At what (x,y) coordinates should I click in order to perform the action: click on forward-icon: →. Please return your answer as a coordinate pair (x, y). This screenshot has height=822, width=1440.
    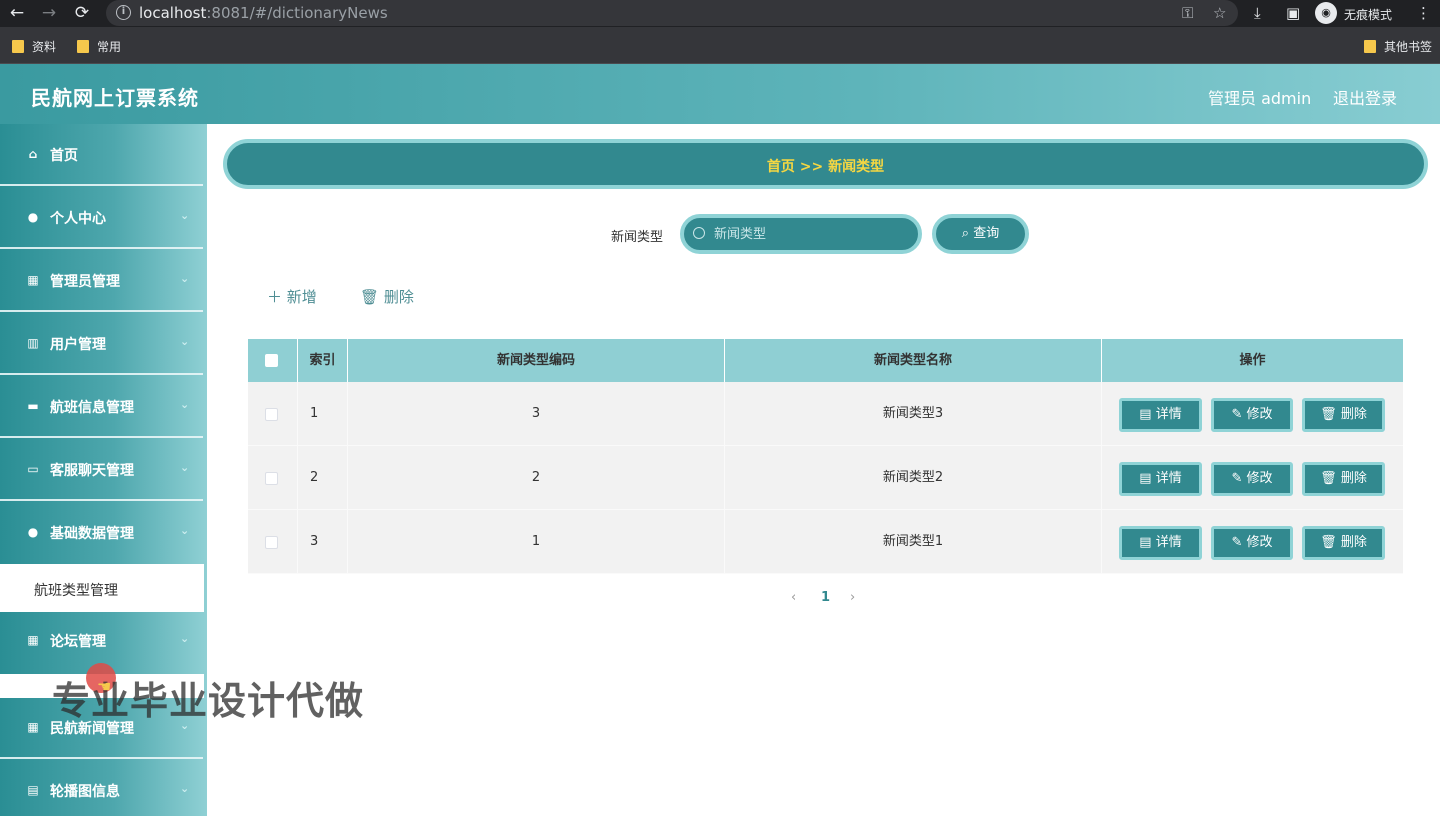
    Looking at the image, I should click on (49, 13).